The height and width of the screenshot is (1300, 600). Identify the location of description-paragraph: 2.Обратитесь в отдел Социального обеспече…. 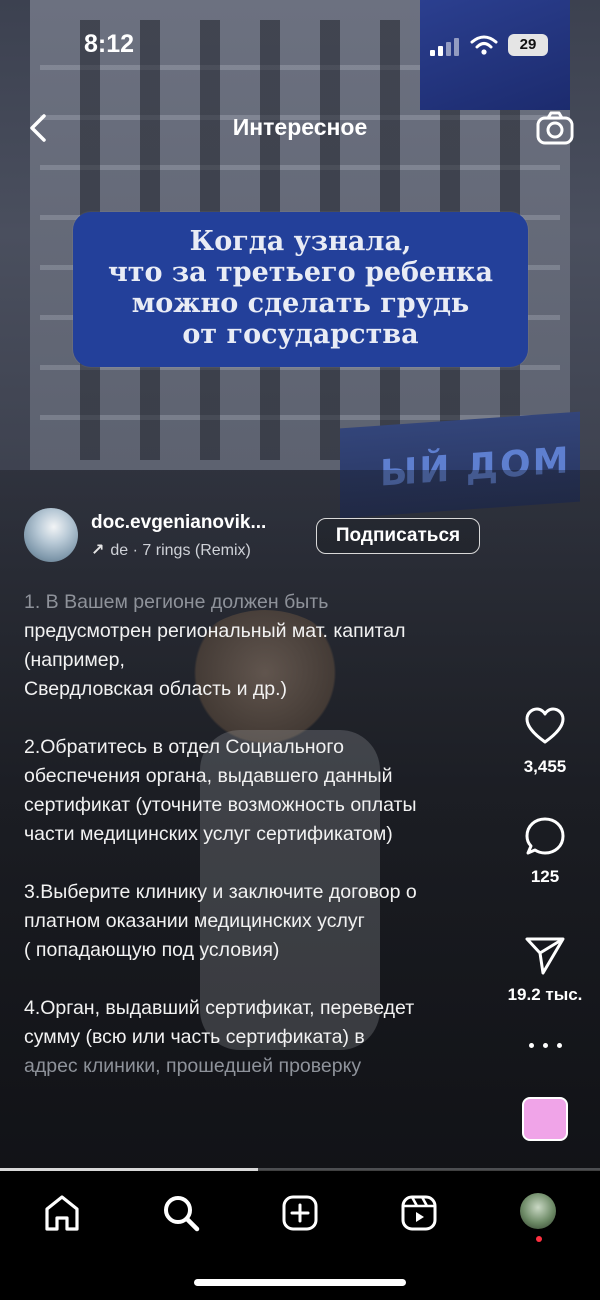
(259, 791).